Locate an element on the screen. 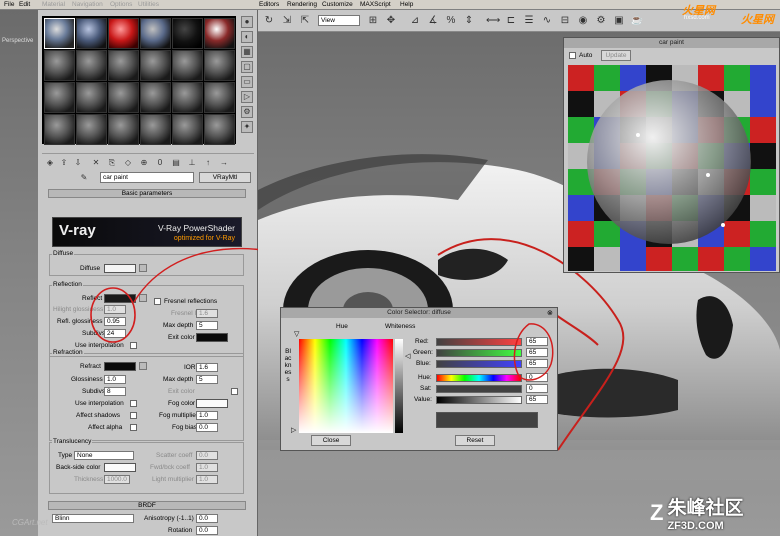 This screenshot has height=536, width=780. rotate-icon: ↻ is located at coordinates (269, 21).